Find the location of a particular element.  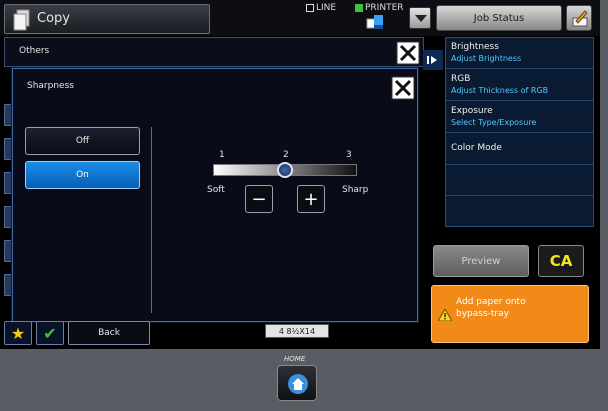

paper-size-indicator: 4 8½X14 is located at coordinates (297, 331).